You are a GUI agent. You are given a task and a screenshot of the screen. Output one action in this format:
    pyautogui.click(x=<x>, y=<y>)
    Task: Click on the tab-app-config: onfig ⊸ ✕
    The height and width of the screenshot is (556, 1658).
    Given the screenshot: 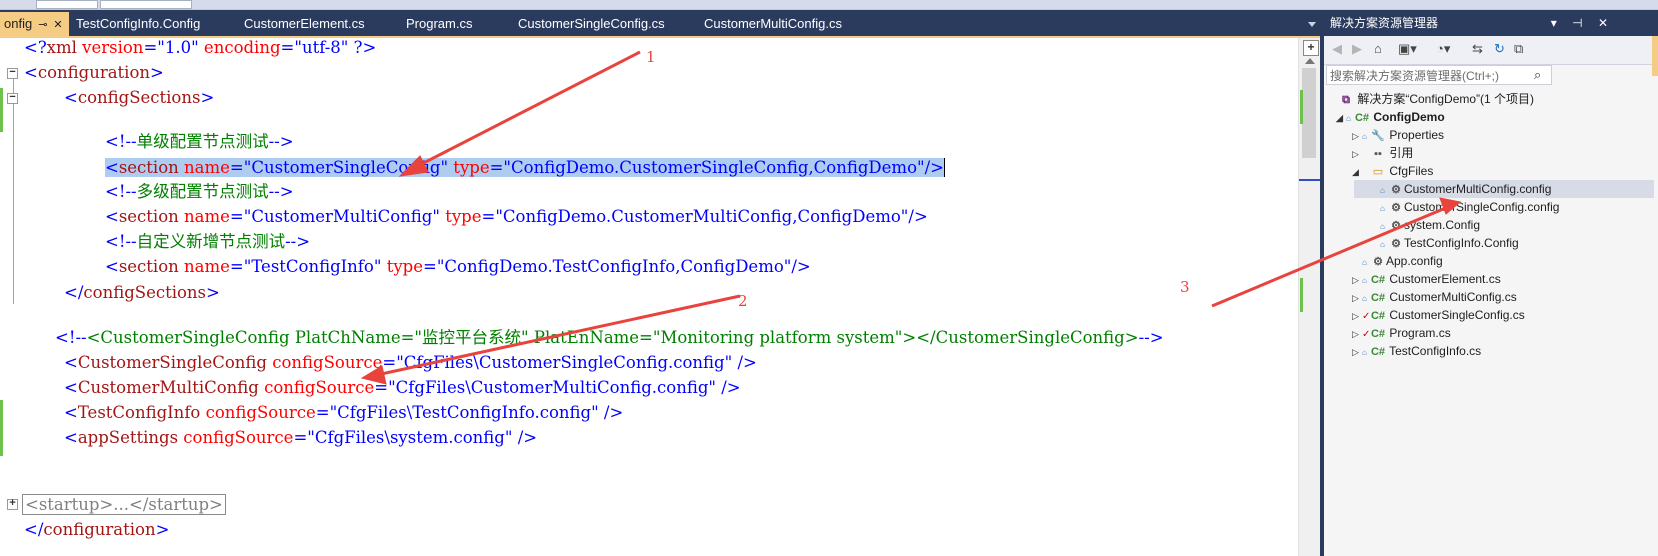 What is the action you would take?
    pyautogui.click(x=34, y=24)
    